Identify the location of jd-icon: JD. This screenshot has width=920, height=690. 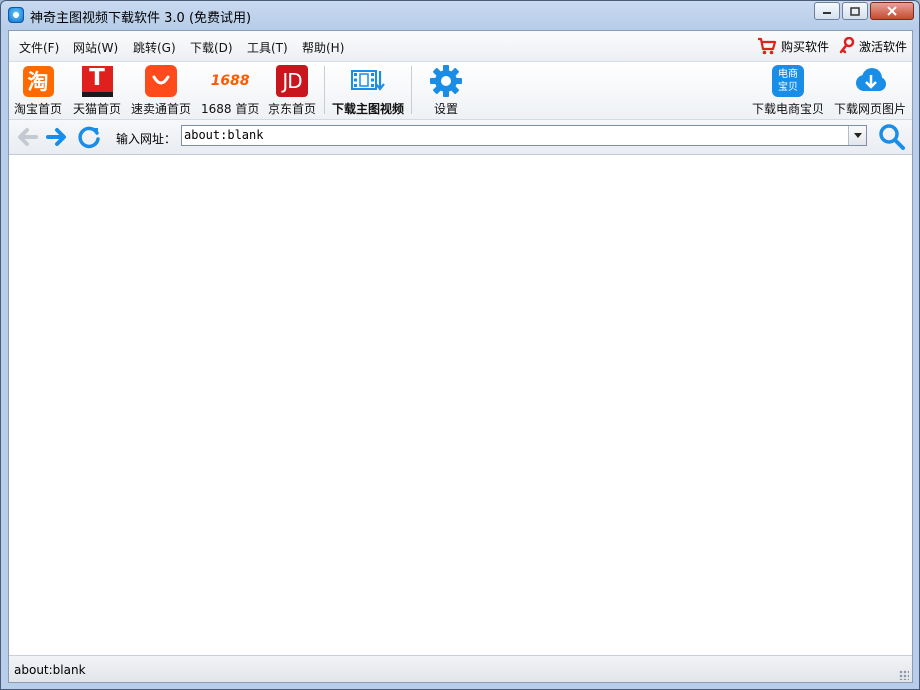
(292, 81).